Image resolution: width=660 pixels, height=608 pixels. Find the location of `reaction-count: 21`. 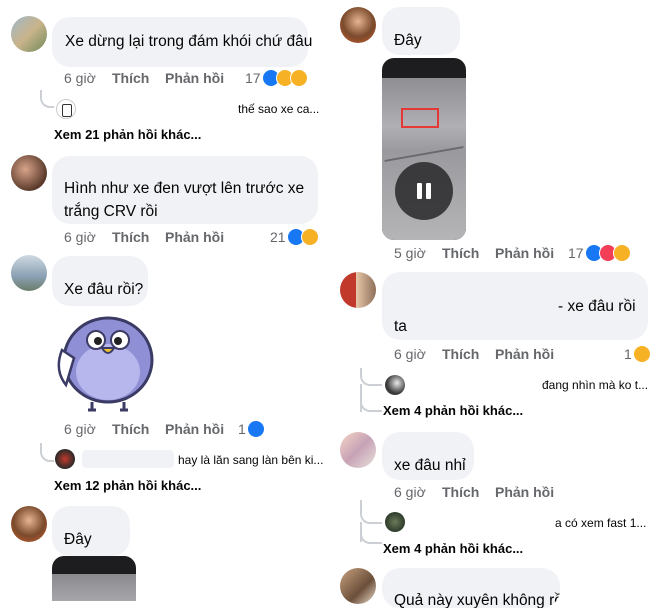

reaction-count: 21 is located at coordinates (278, 237).